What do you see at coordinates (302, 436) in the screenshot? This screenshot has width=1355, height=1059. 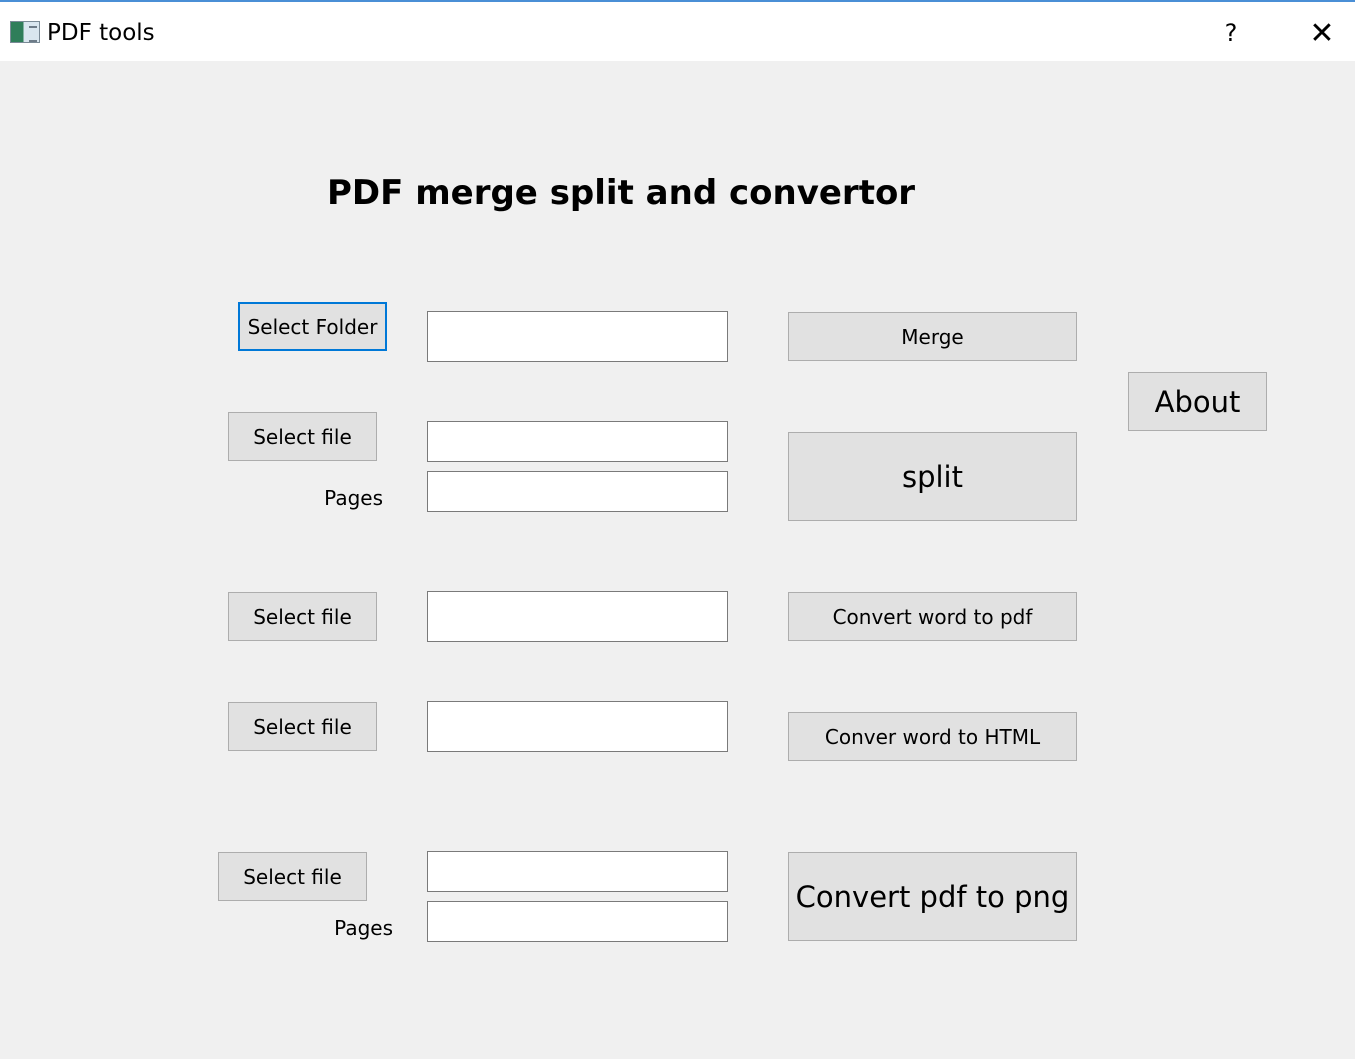 I see `split-select-file-button: Select file` at bounding box center [302, 436].